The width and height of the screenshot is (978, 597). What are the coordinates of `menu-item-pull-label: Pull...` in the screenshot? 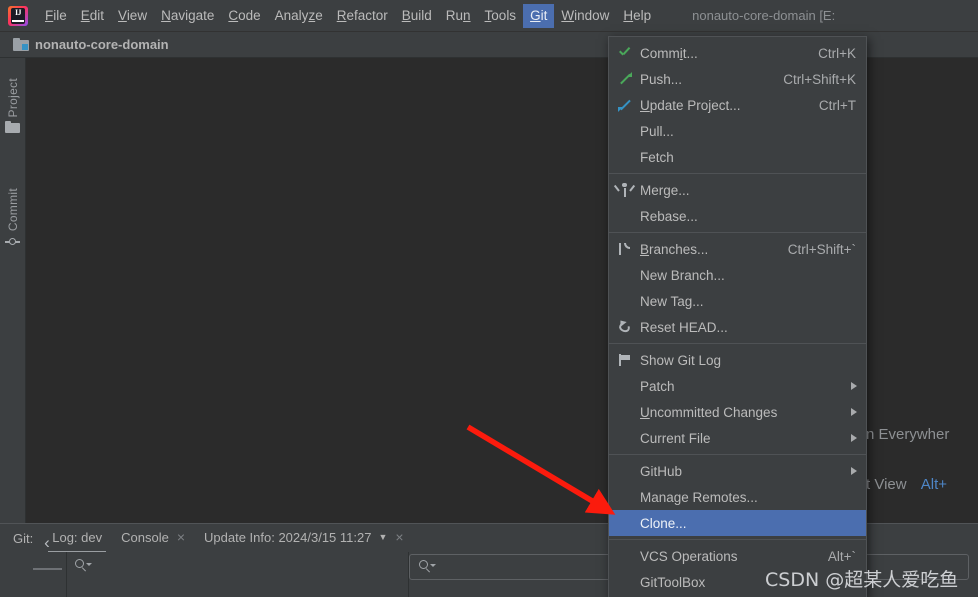 It's located at (657, 131).